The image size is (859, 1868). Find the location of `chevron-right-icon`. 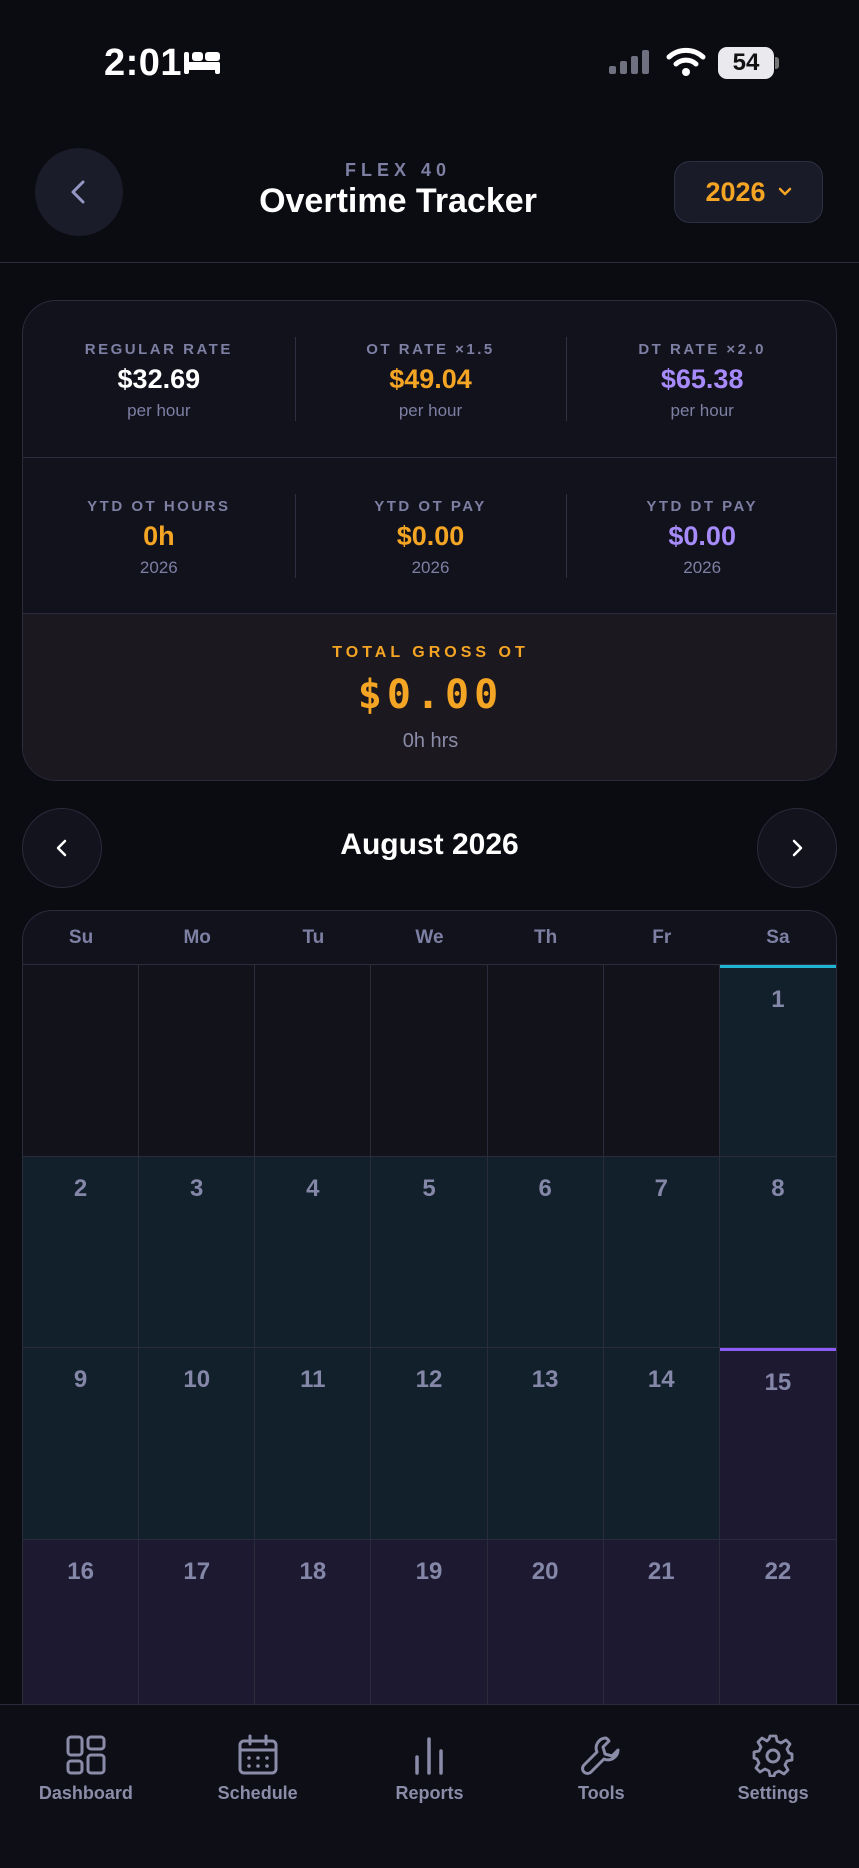

chevron-right-icon is located at coordinates (797, 848).